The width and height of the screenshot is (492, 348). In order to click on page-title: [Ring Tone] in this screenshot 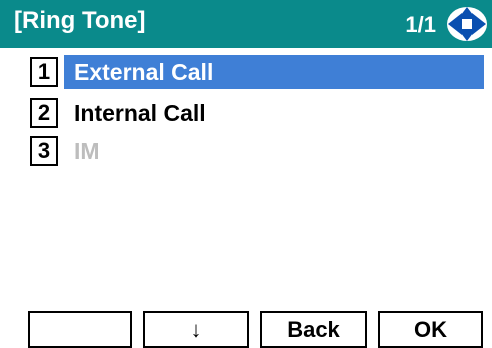, I will do `click(80, 20)`.